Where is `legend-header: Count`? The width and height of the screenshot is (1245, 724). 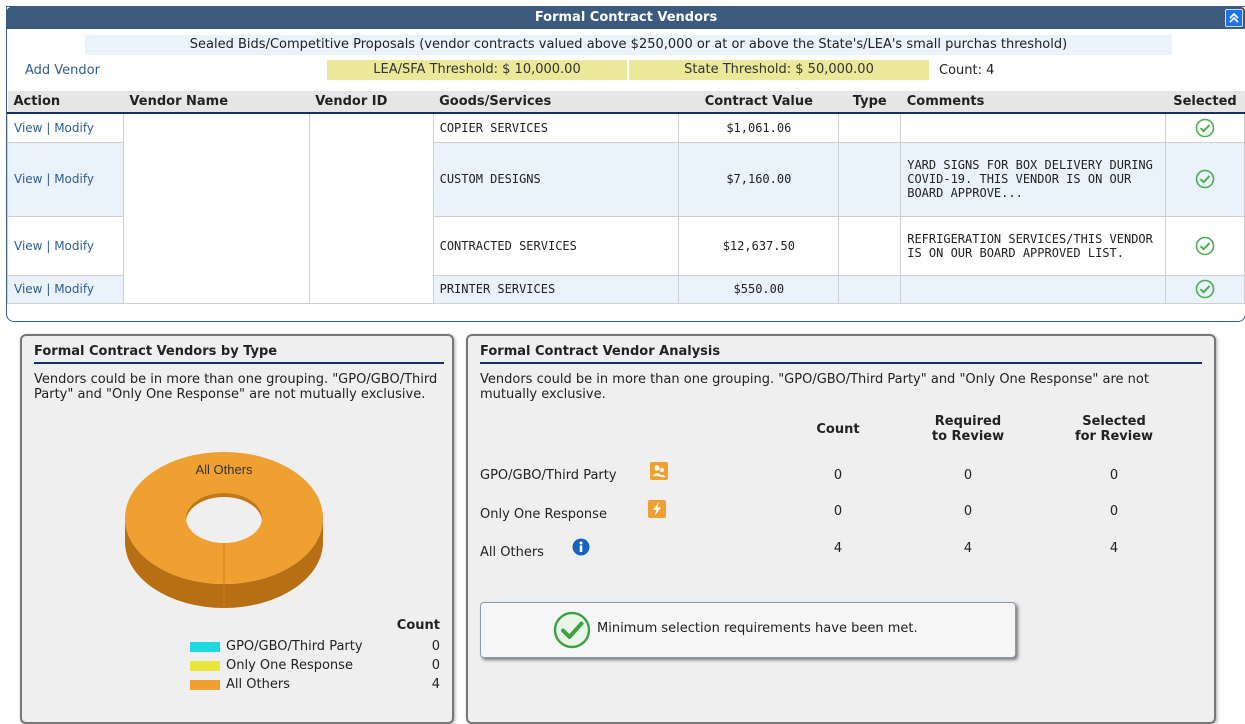
legend-header: Count is located at coordinates (418, 625).